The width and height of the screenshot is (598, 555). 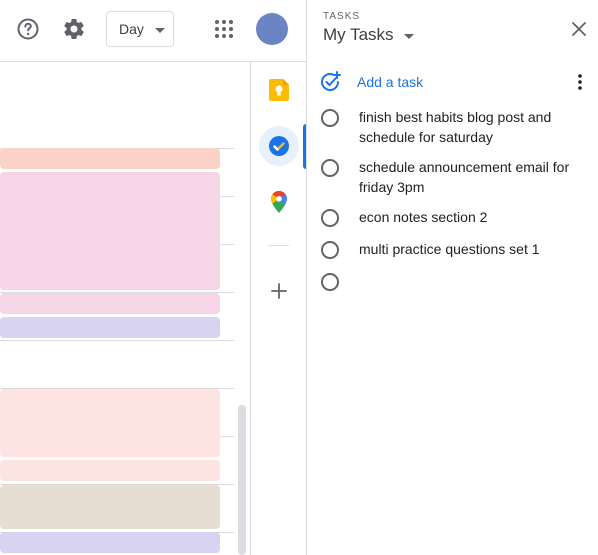 I want to click on settings-icon, so click(x=74, y=29).